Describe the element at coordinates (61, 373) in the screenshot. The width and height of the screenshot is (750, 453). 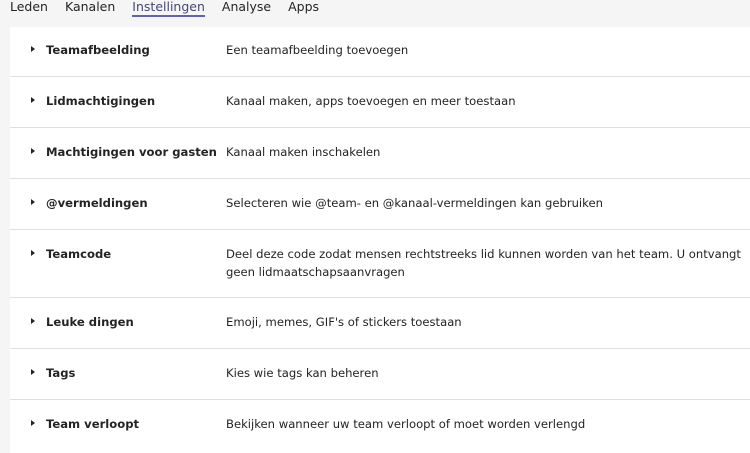
I see `setting-title: Tags` at that location.